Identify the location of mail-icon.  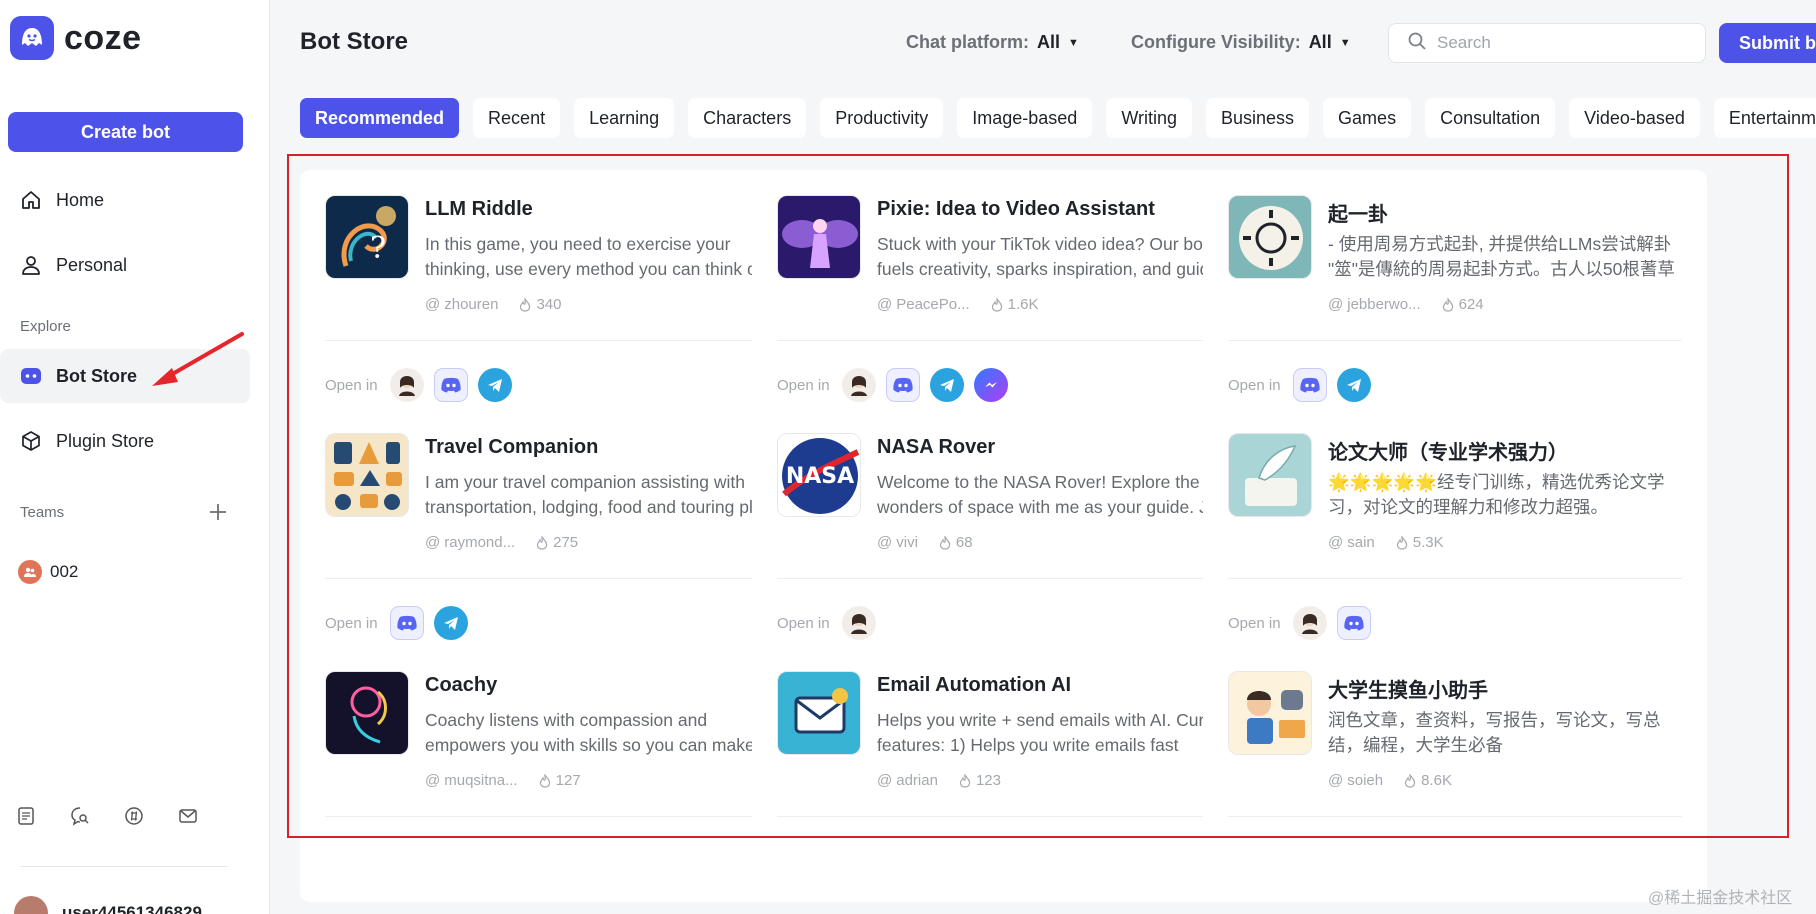
(188, 816).